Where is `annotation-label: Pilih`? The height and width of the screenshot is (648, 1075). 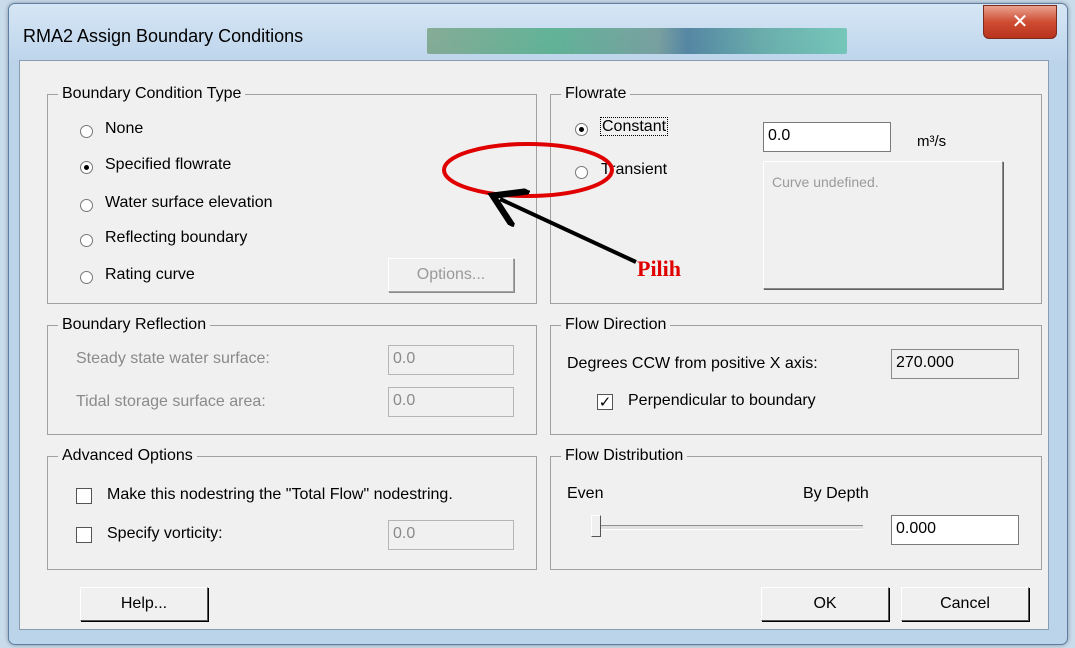 annotation-label: Pilih is located at coordinates (659, 268).